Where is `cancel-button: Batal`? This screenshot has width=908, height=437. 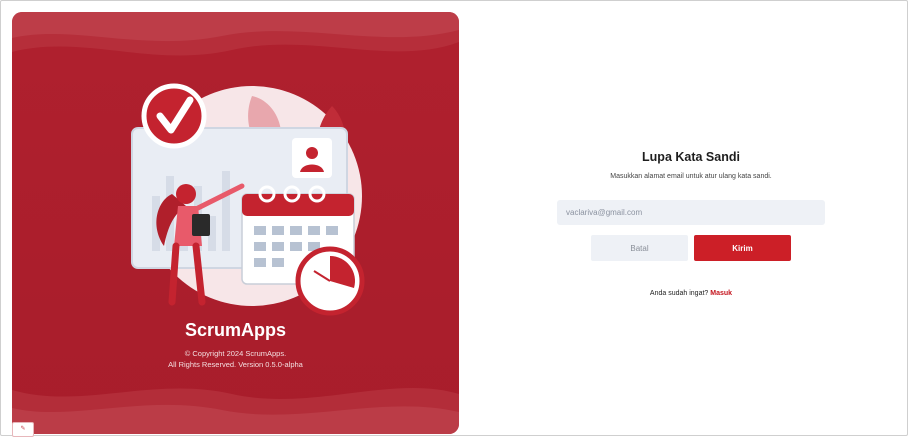
cancel-button: Batal is located at coordinates (639, 248).